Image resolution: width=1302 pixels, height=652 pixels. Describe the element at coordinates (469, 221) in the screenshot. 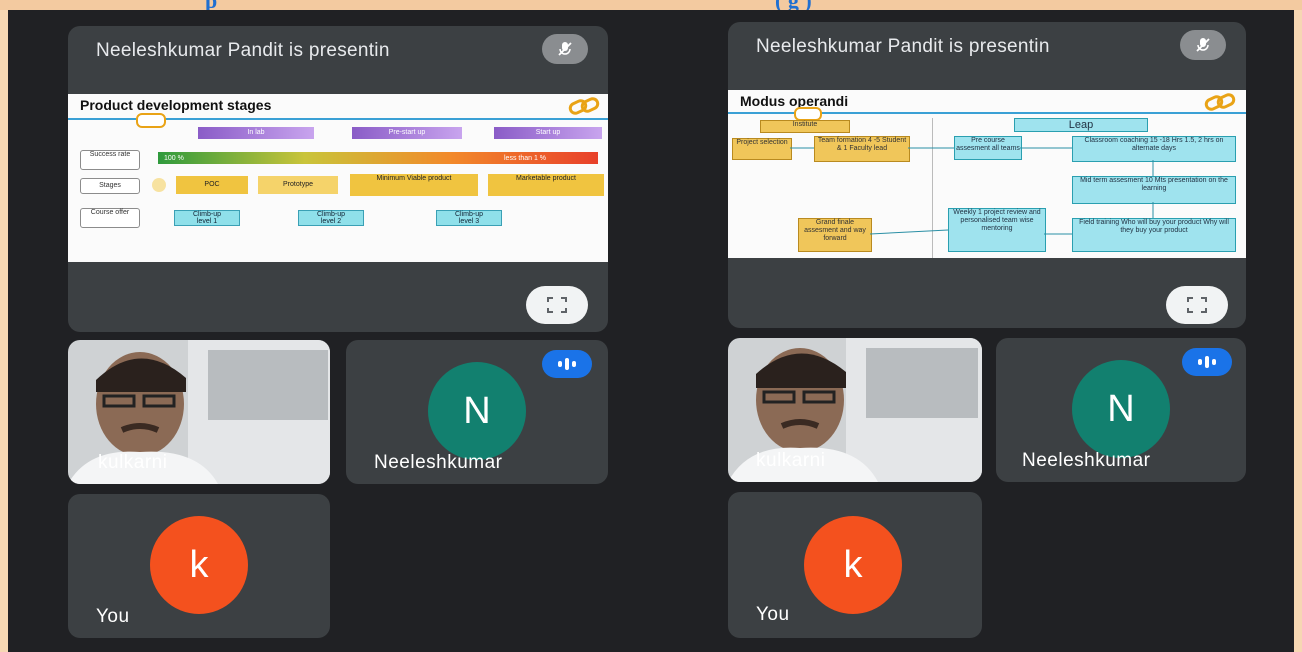

I see `climb-up-3-sub: level 3` at that location.